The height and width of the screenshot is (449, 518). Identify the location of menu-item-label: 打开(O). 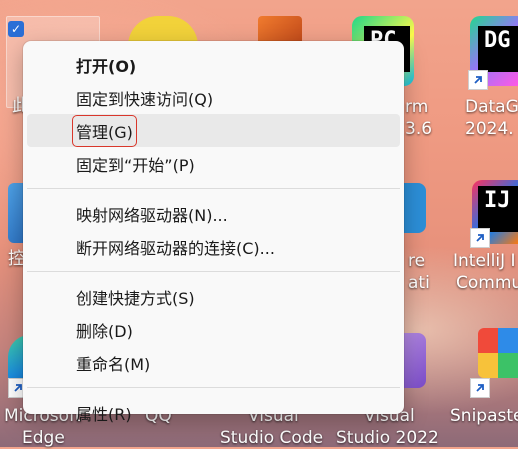
(106, 66).